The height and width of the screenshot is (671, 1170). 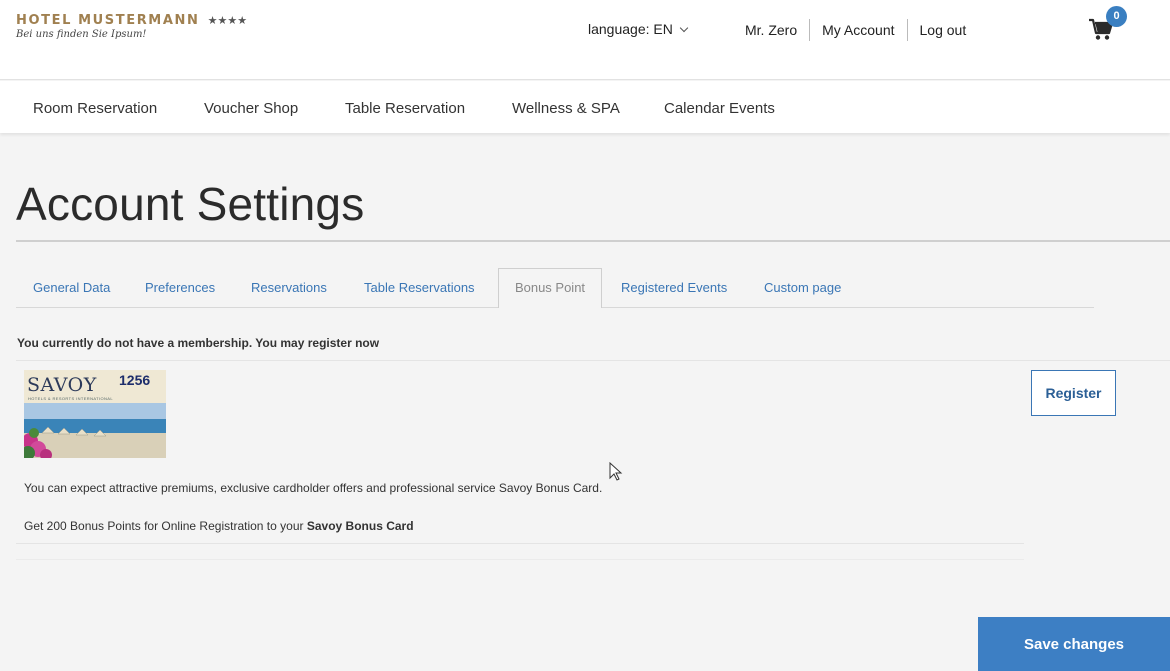 What do you see at coordinates (550, 288) in the screenshot?
I see `tab-bonus-point: Bonus Point` at bounding box center [550, 288].